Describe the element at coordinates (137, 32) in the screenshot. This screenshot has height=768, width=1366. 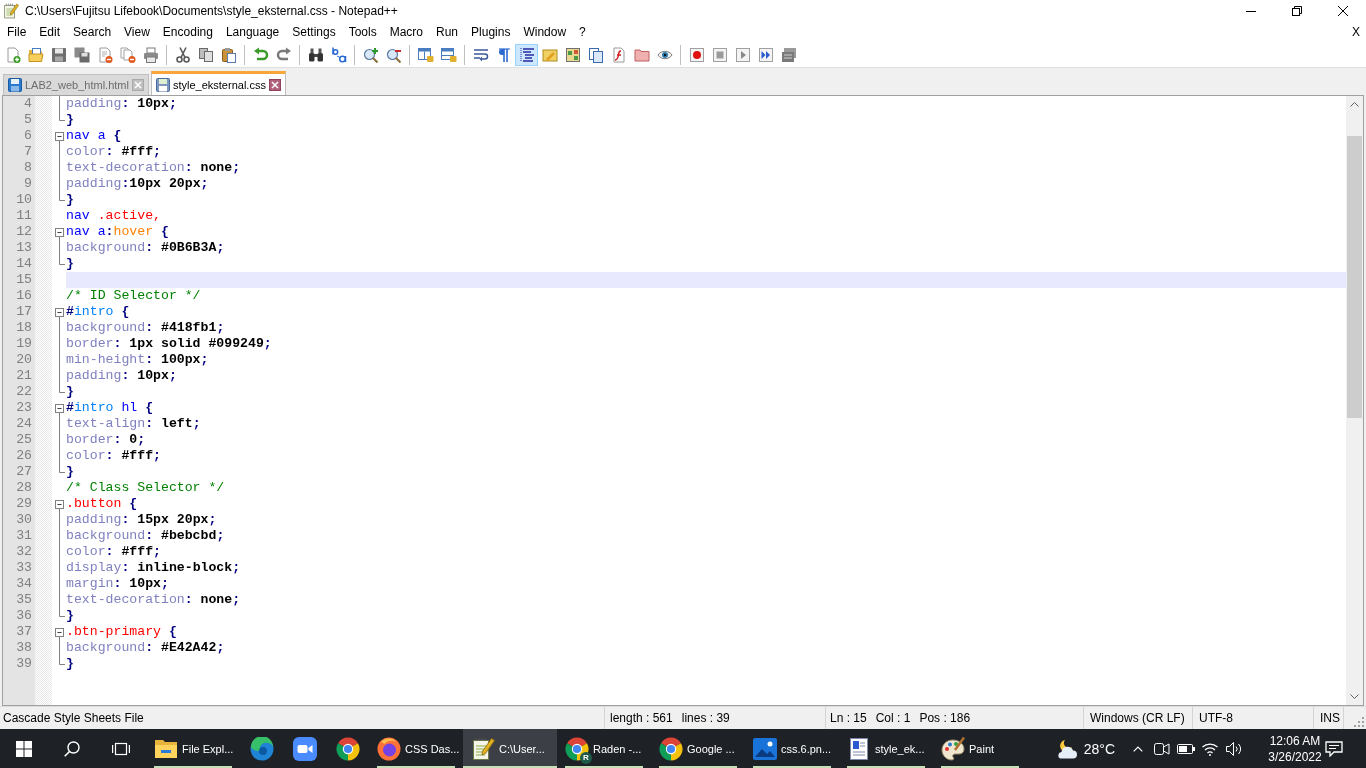
I see `menu-item: View` at that location.